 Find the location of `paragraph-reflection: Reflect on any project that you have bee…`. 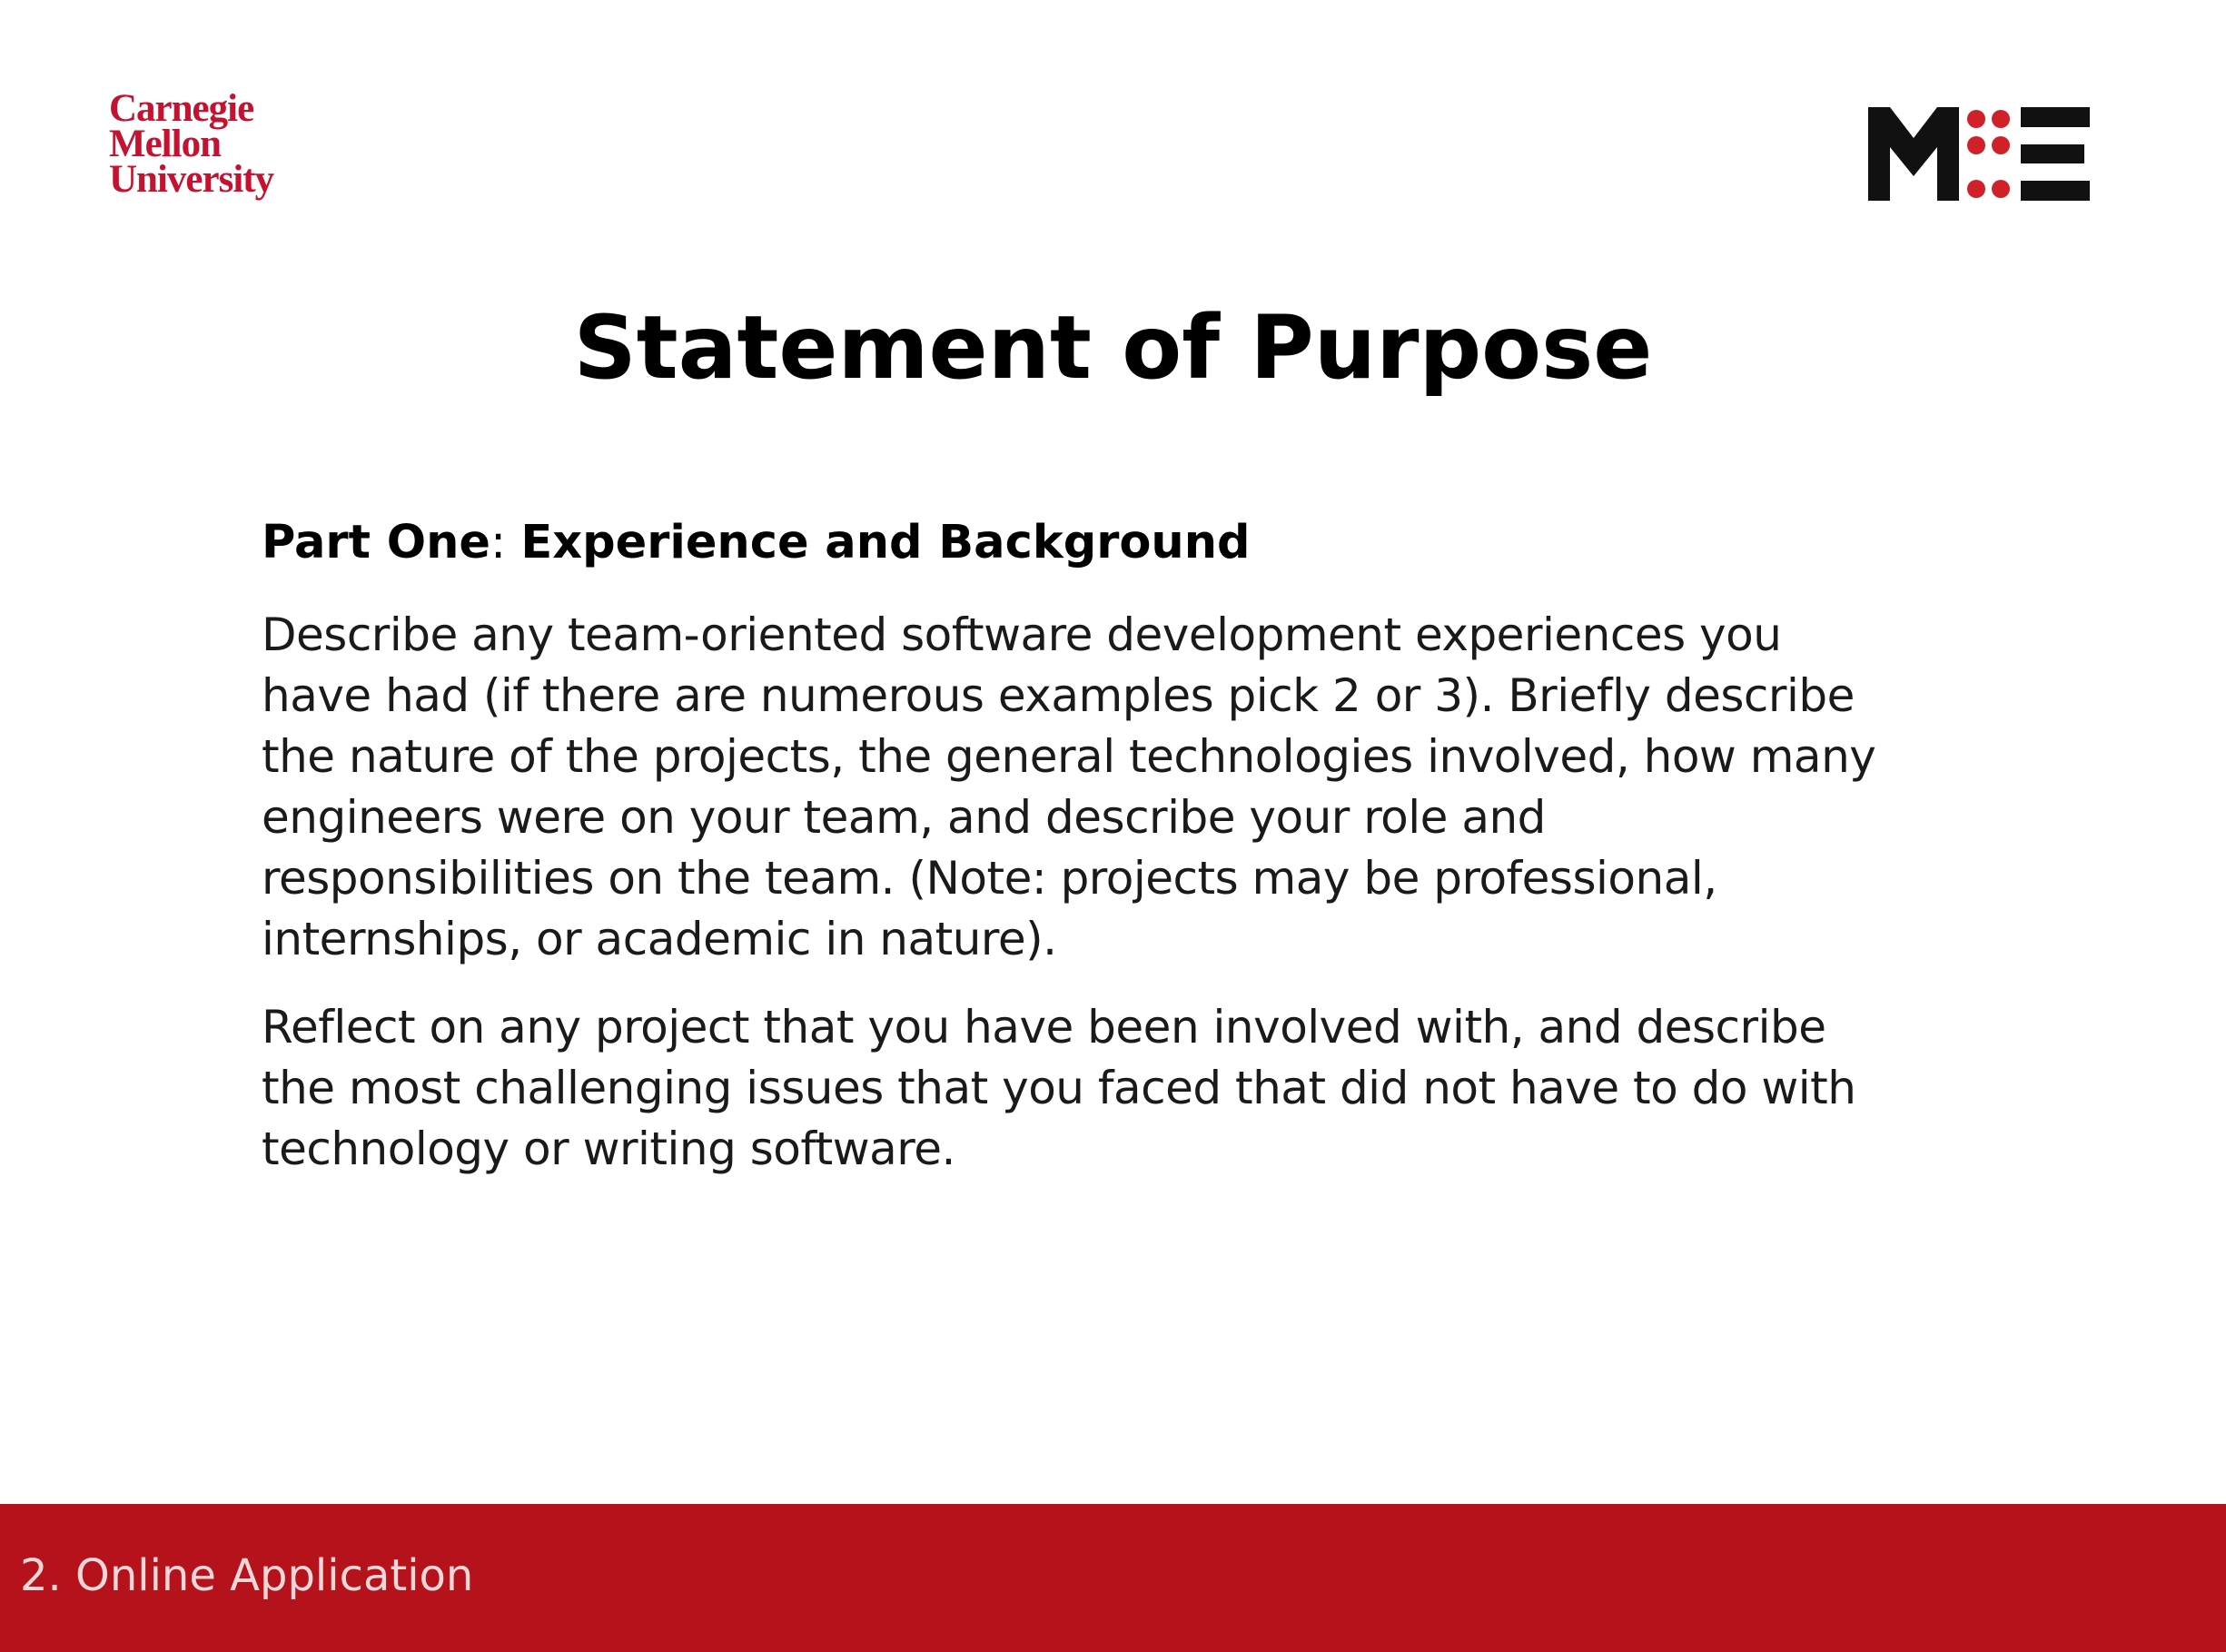

paragraph-reflection: Reflect on any project that you have bee… is located at coordinates (1138, 1088).